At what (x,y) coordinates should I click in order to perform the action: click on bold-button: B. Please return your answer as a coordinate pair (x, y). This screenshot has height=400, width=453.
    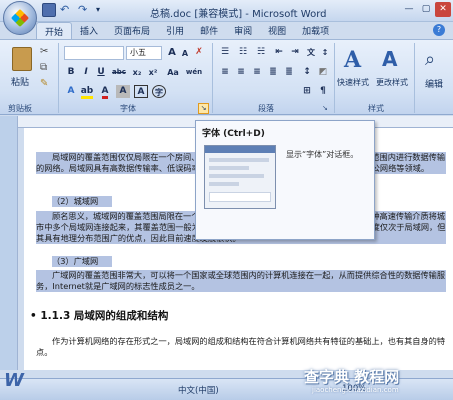
    Looking at the image, I should click on (71, 72).